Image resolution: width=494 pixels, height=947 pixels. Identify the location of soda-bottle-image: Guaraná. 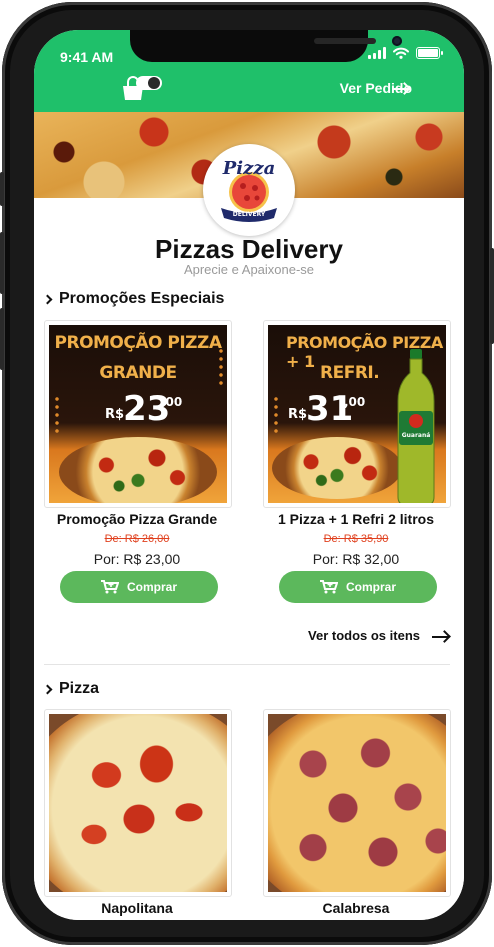
(416, 426).